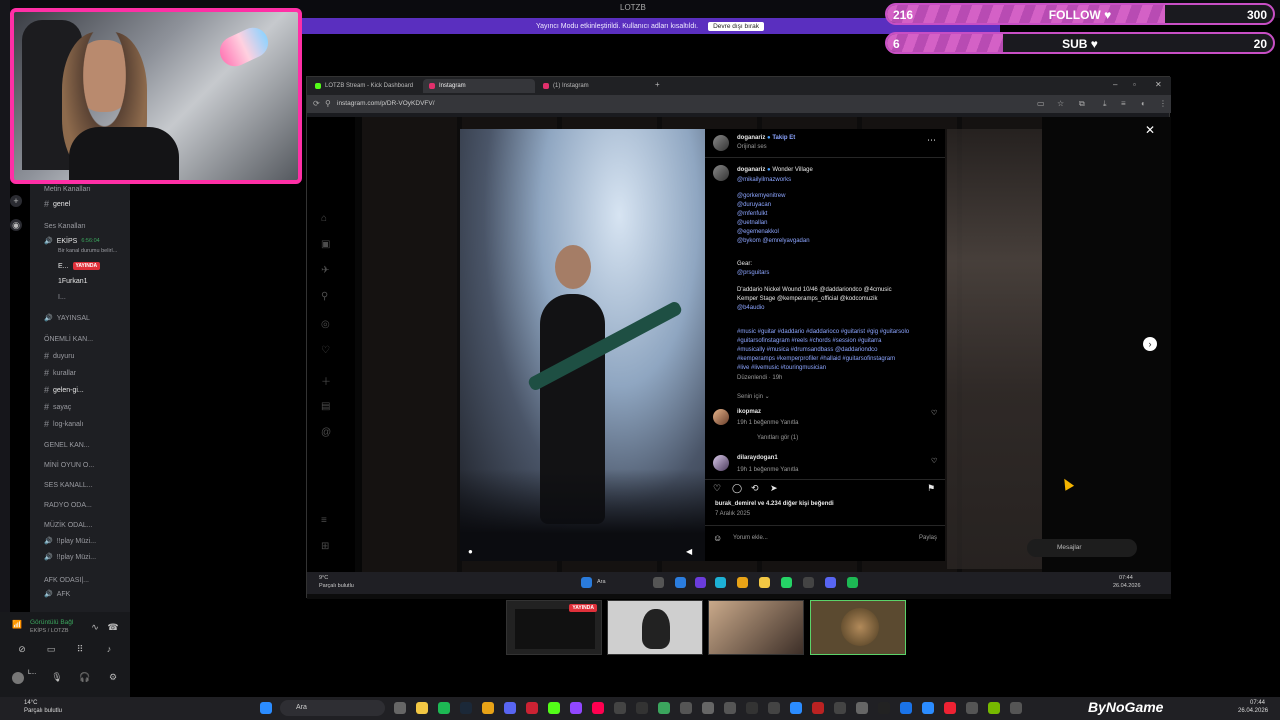 The width and height of the screenshot is (1280, 720). Describe the element at coordinates (754, 205) in the screenshot. I see `caption-handle-3: @duruyacan` at that location.